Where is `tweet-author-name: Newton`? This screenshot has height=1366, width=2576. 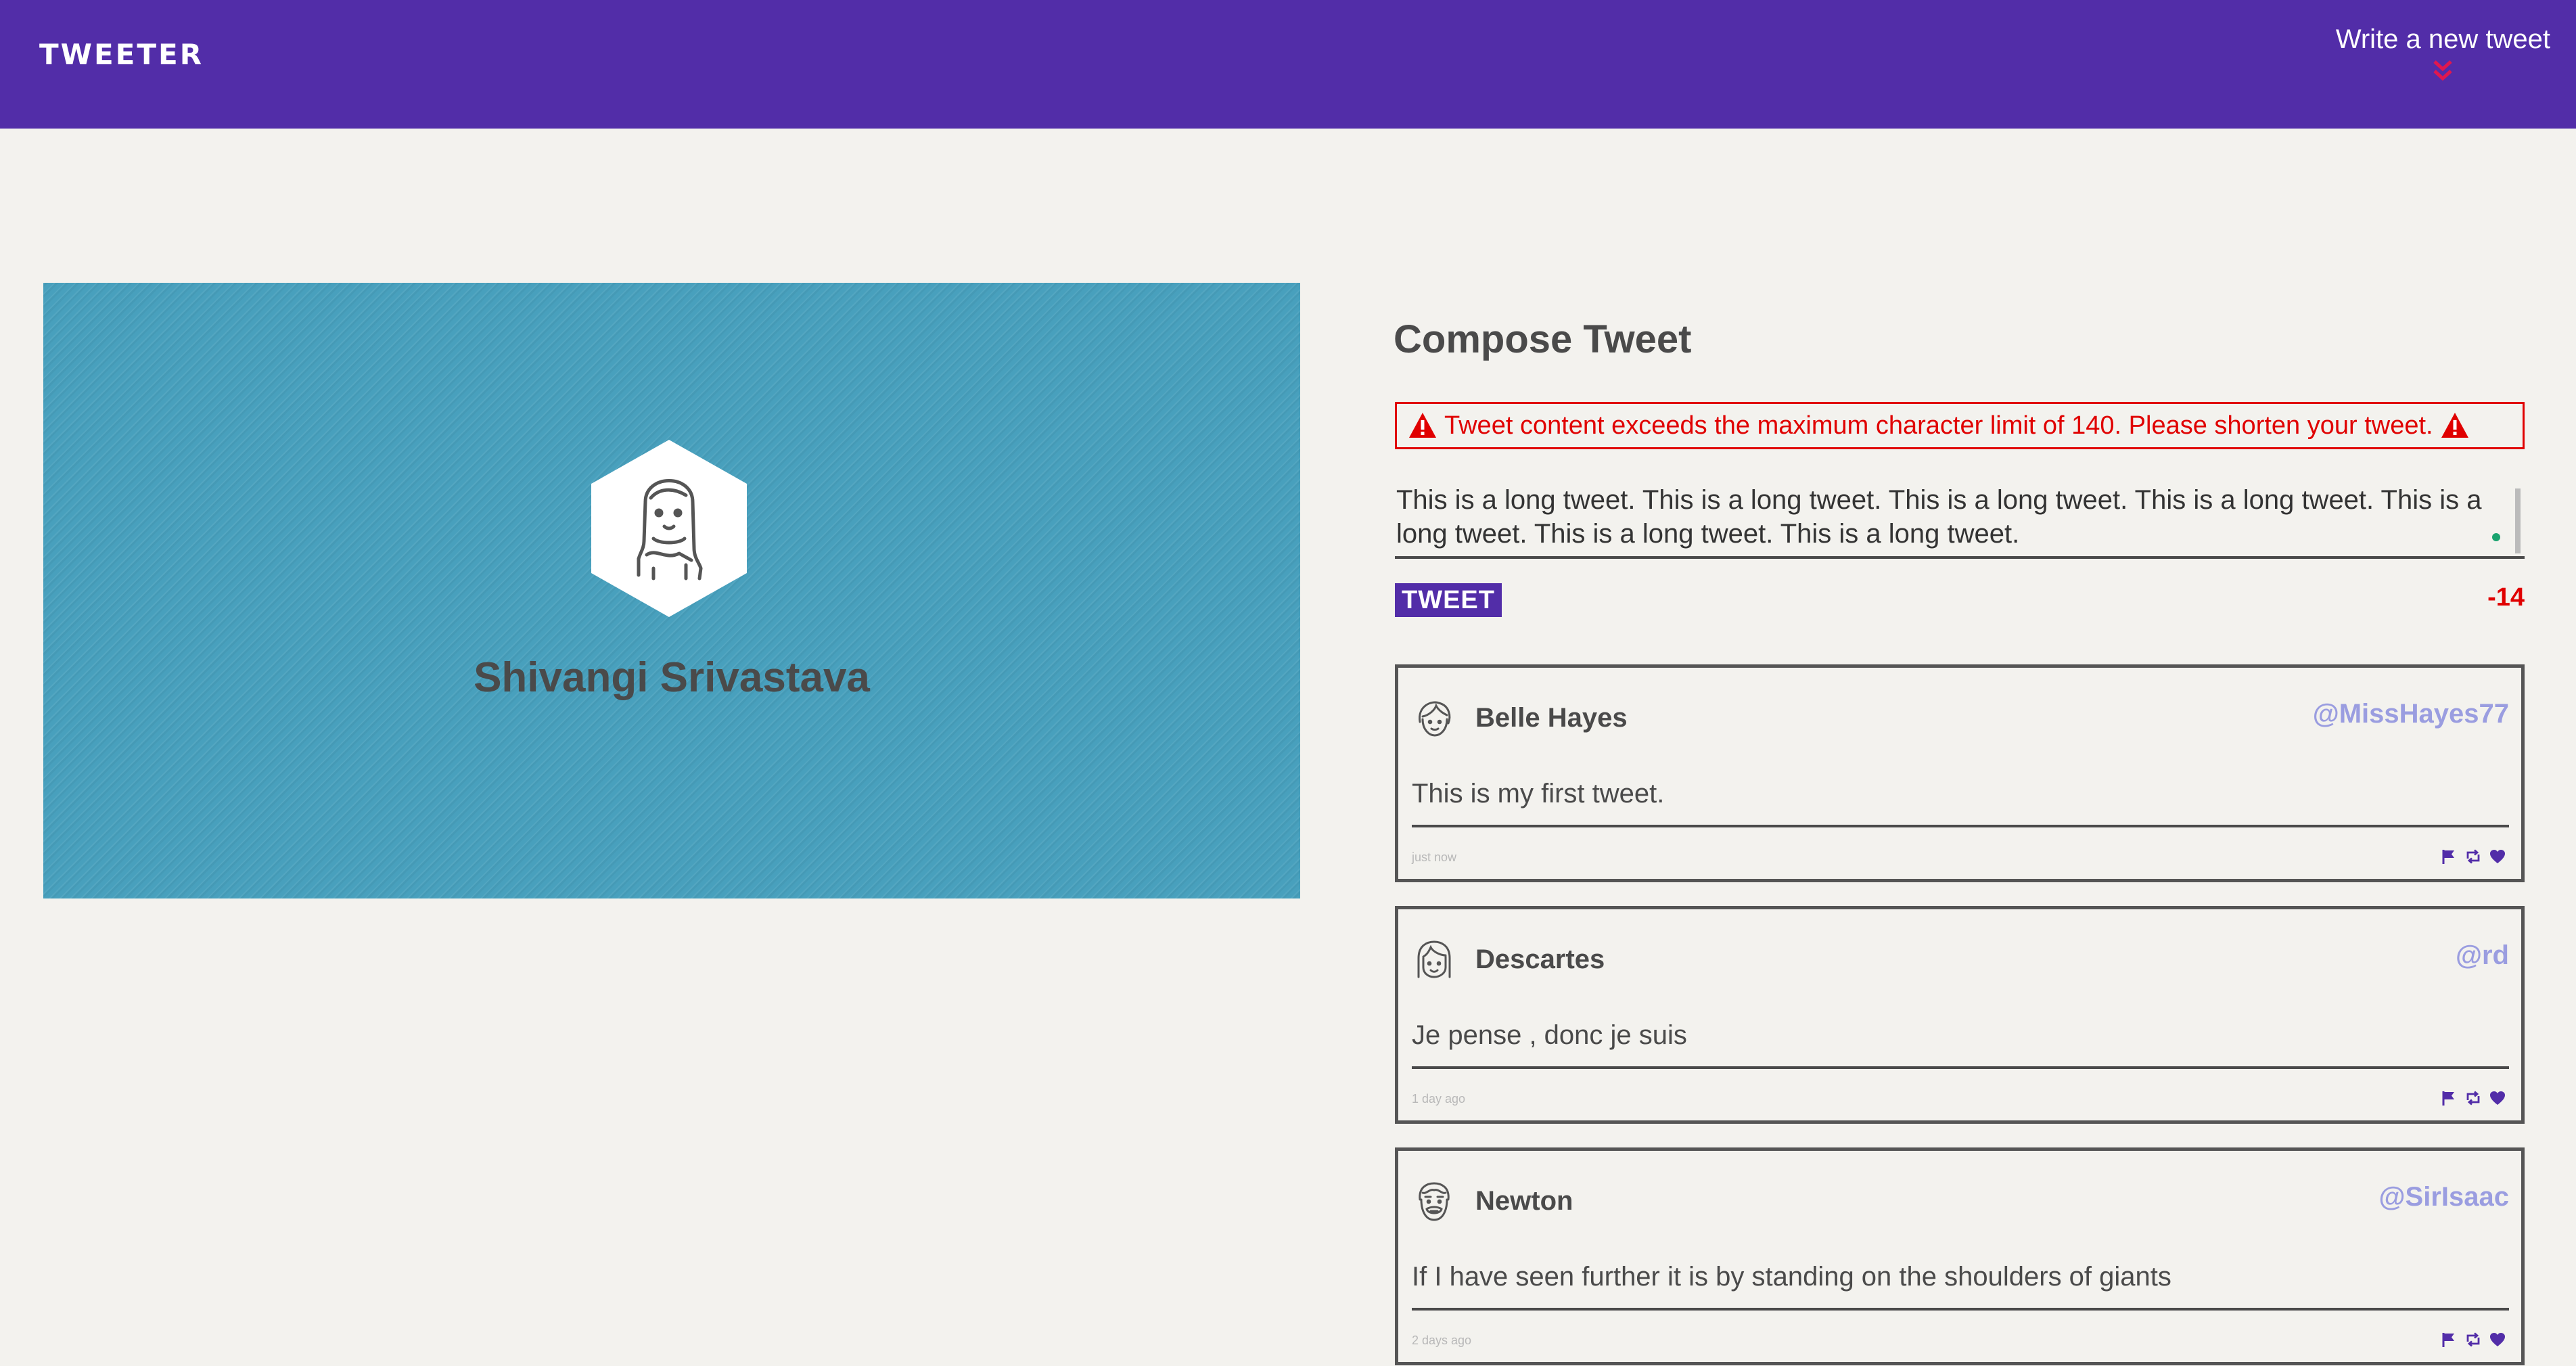
tweet-author-name: Newton is located at coordinates (1524, 1201).